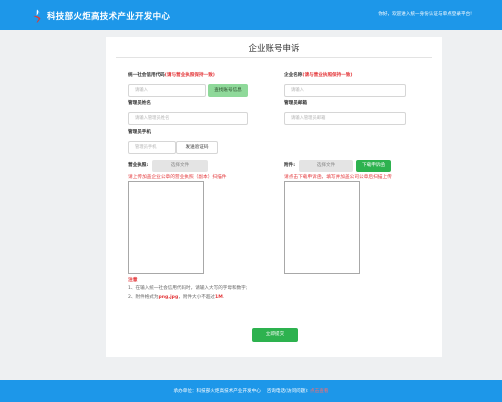 The image size is (502, 402). I want to click on notes-title: 注意, so click(133, 280).